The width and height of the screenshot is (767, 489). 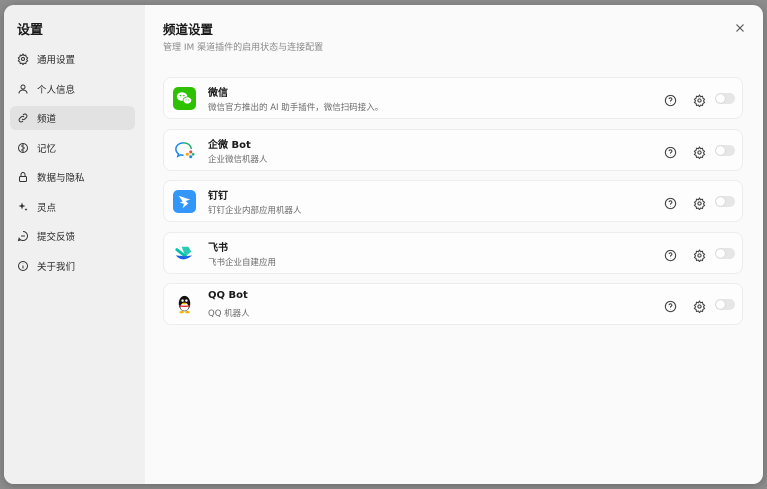 I want to click on link-icon, so click(x=23, y=118).